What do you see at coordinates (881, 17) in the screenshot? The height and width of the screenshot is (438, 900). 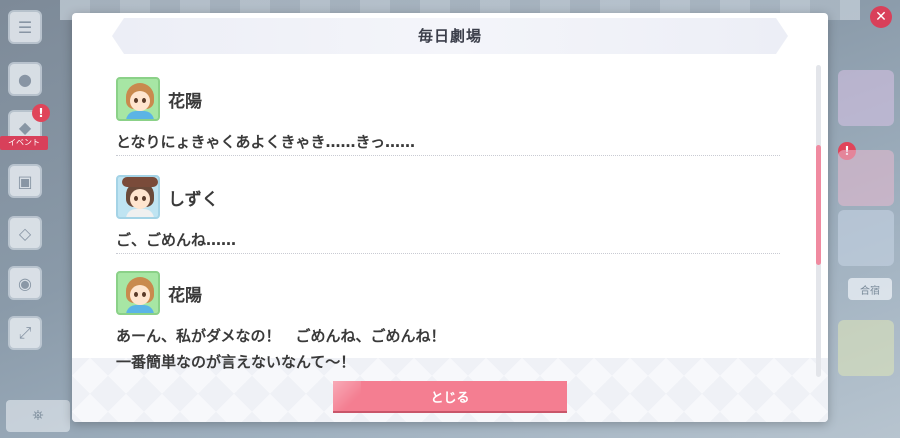 I see `background-close-icon: ✕` at bounding box center [881, 17].